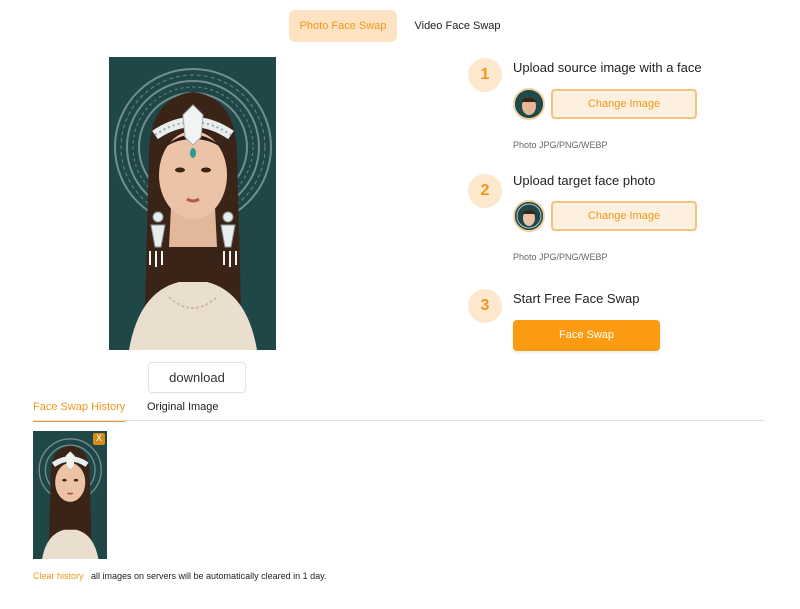 This screenshot has height=609, width=800. Describe the element at coordinates (399, 420) in the screenshot. I see `tabs-divider` at that location.